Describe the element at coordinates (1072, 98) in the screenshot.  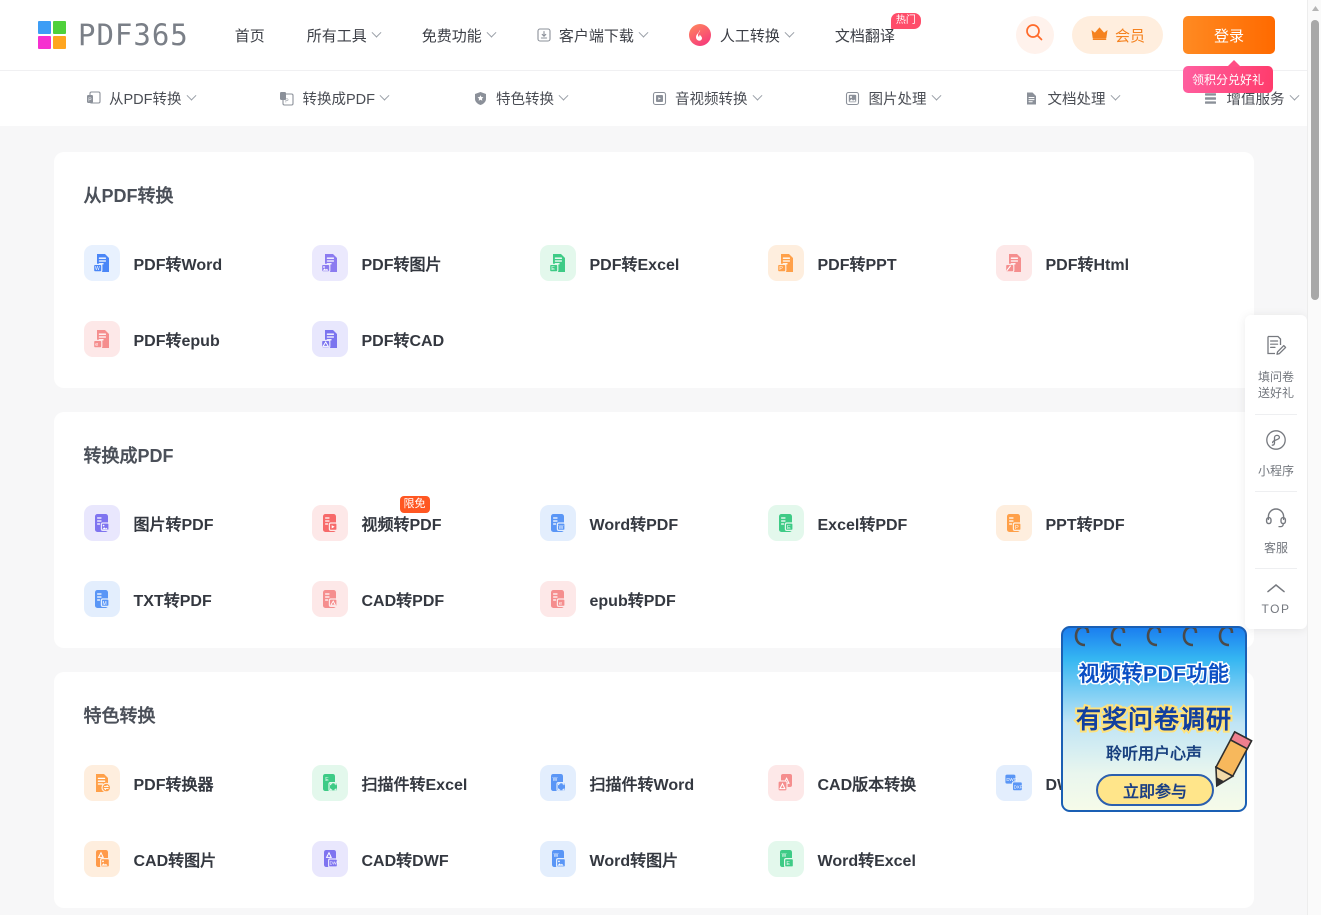
I see `subnav-item-document: 文档处理` at that location.